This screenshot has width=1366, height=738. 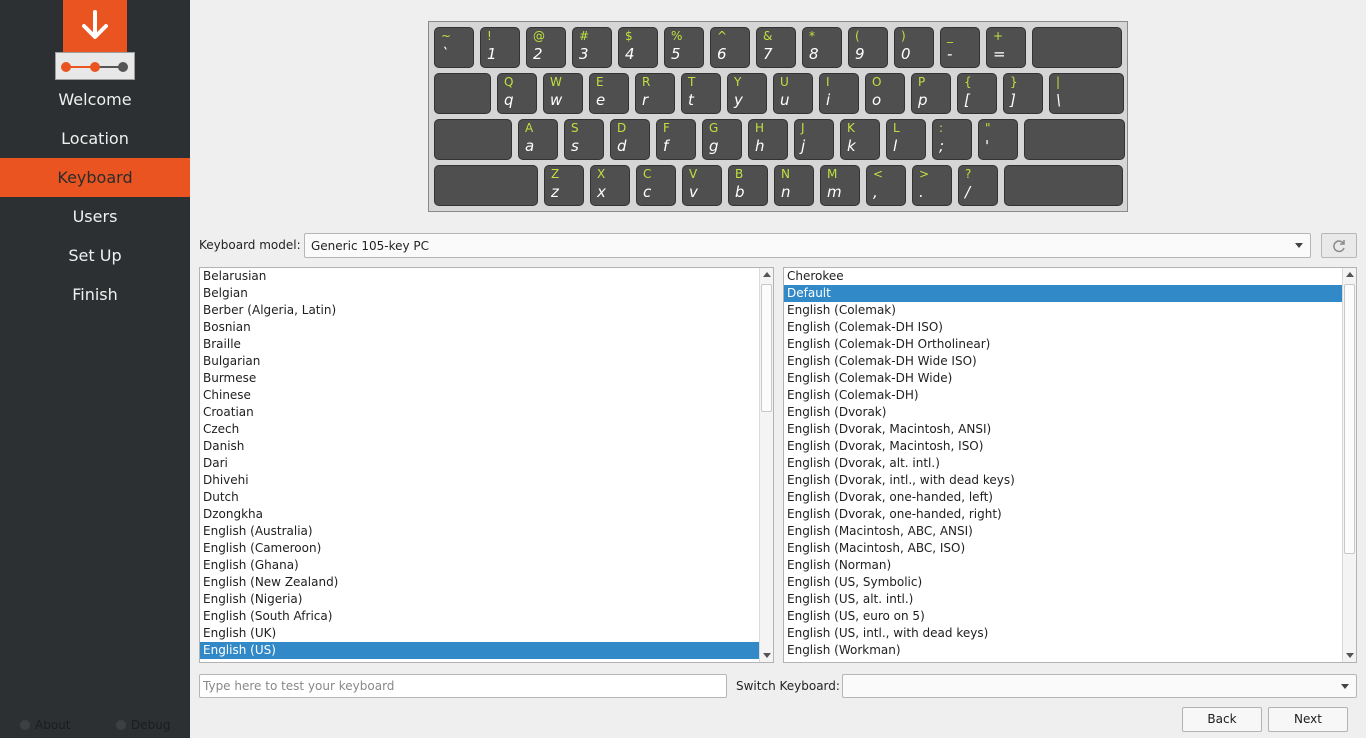 What do you see at coordinates (978, 185) in the screenshot?
I see `key: ? /` at bounding box center [978, 185].